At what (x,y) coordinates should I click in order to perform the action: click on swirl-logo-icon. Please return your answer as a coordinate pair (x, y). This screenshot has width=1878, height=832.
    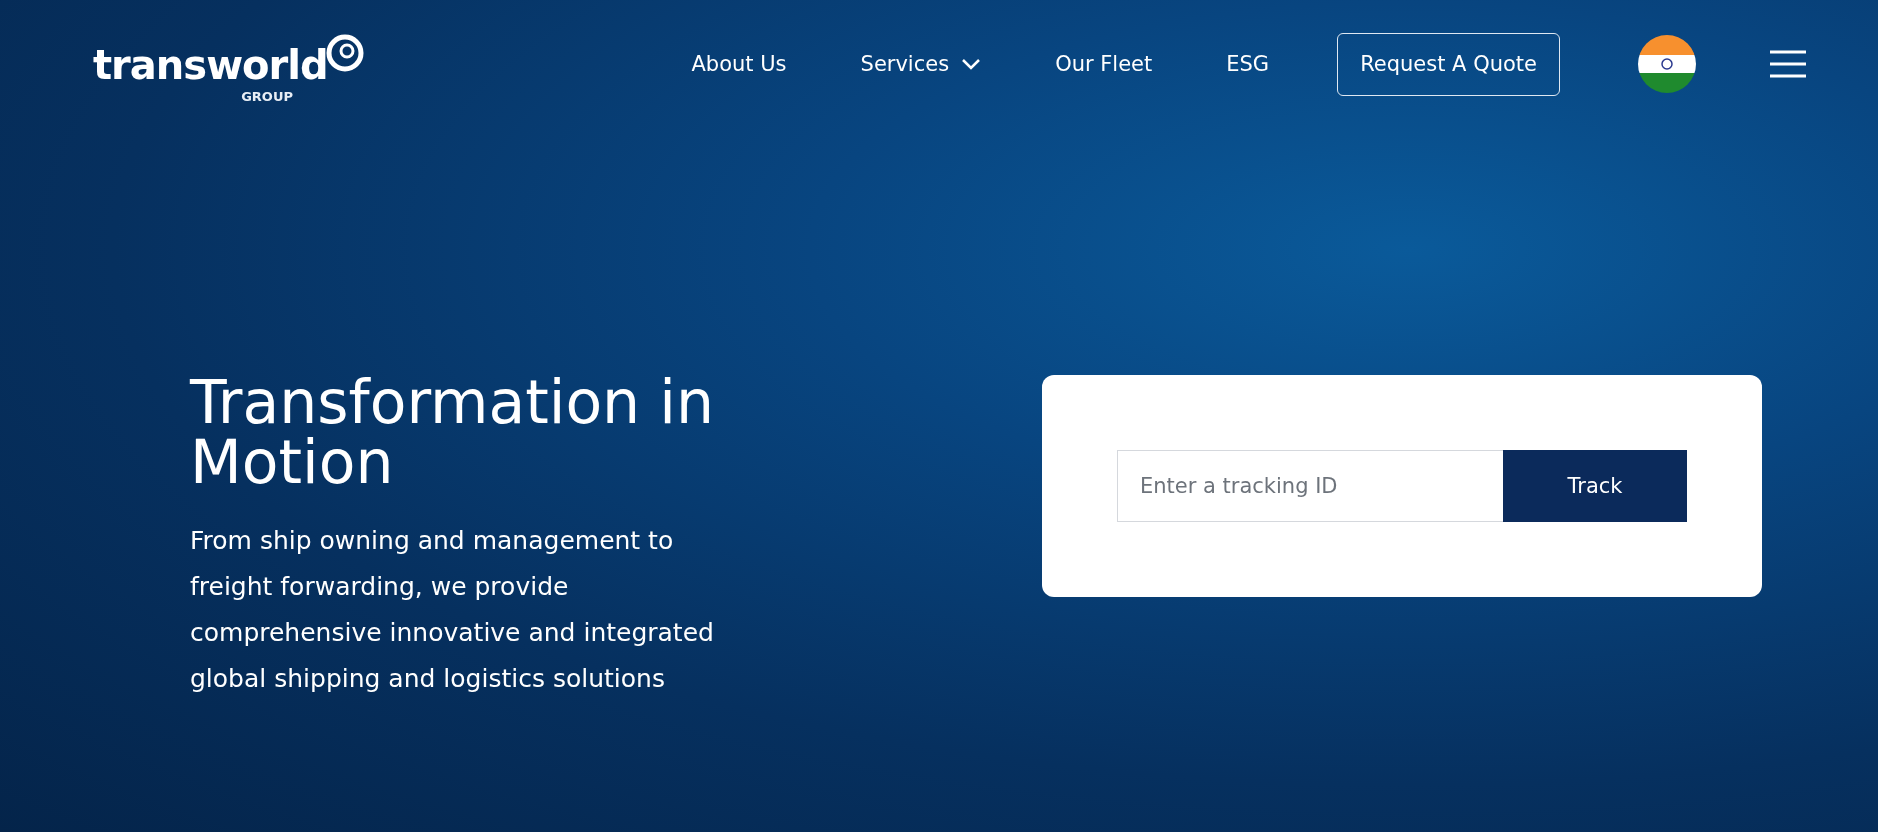
    Looking at the image, I should click on (345, 52).